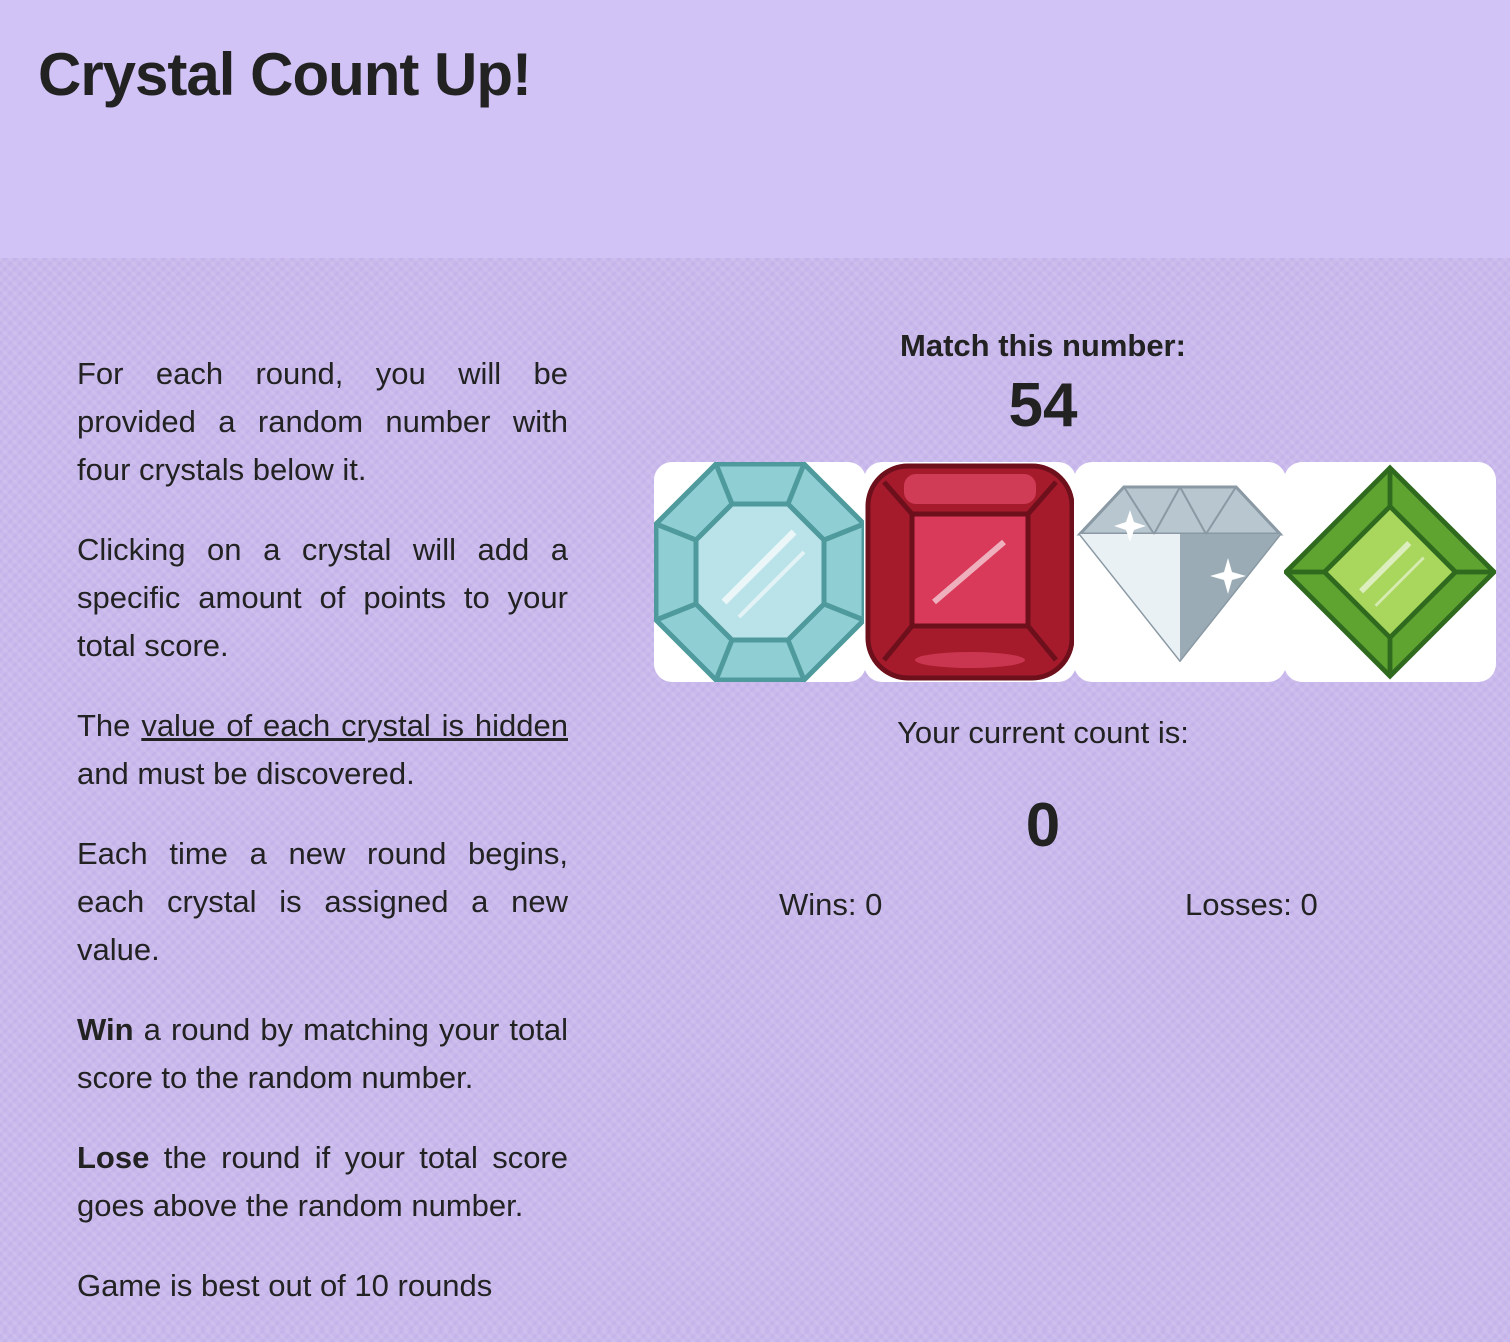 The height and width of the screenshot is (1342, 1510). I want to click on rule-text: The, so click(109, 725).